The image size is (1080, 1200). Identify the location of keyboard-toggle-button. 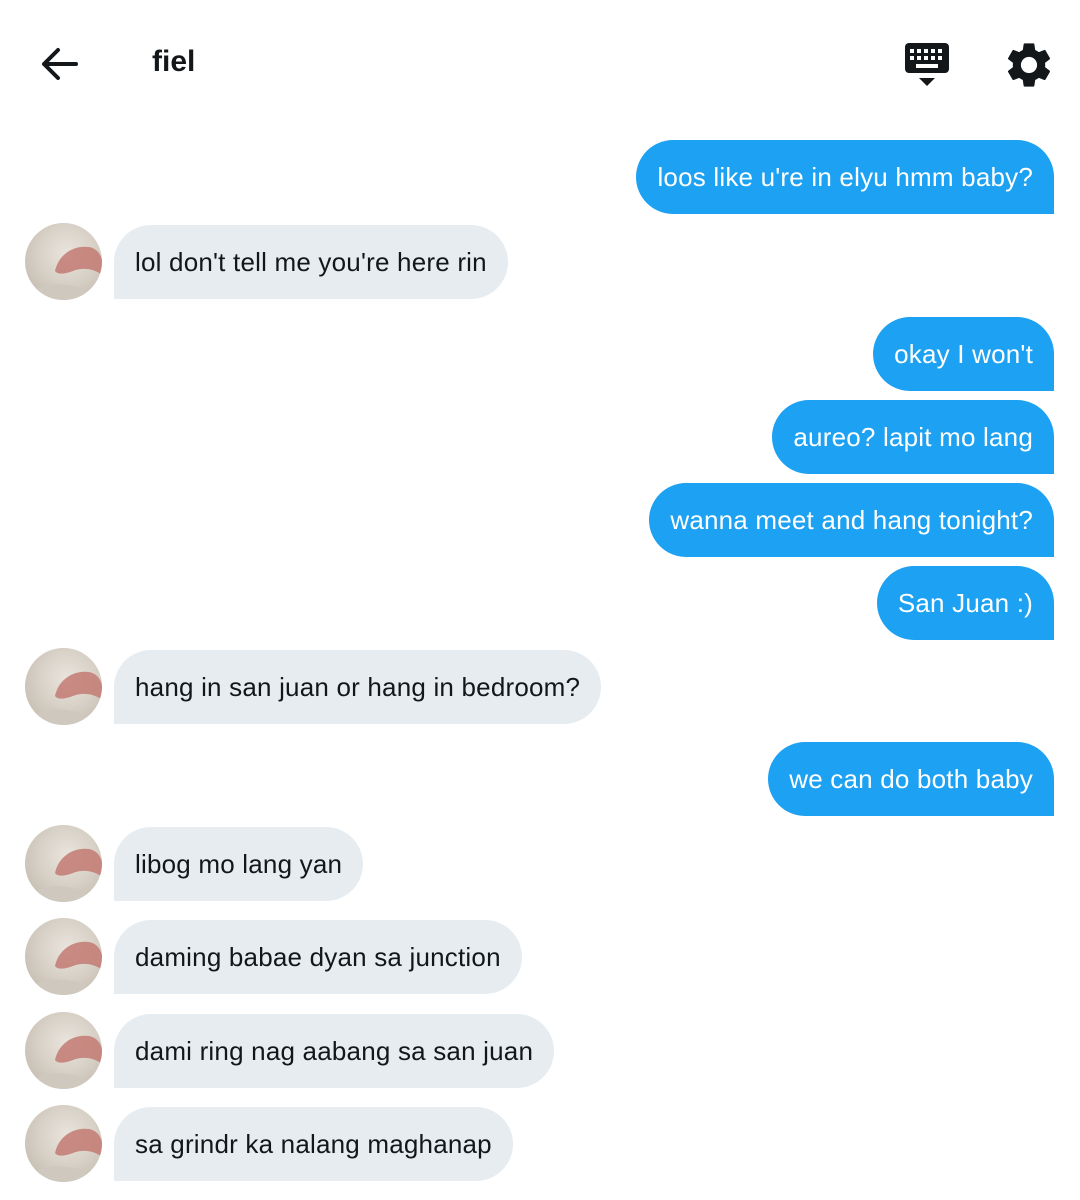
(927, 65).